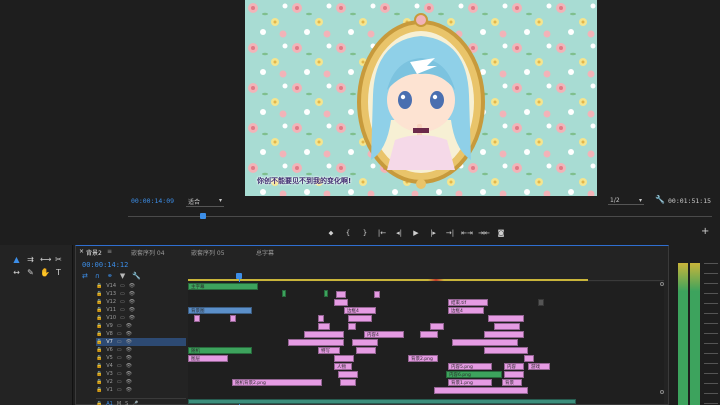  What do you see at coordinates (203, 216) in the screenshot?
I see `playhead-marker` at bounding box center [203, 216].